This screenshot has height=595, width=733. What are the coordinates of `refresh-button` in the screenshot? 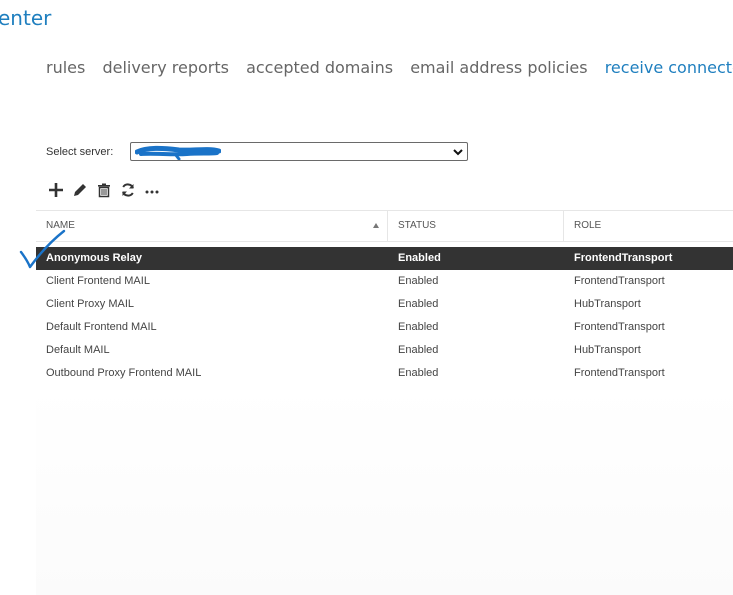 It's located at (128, 190).